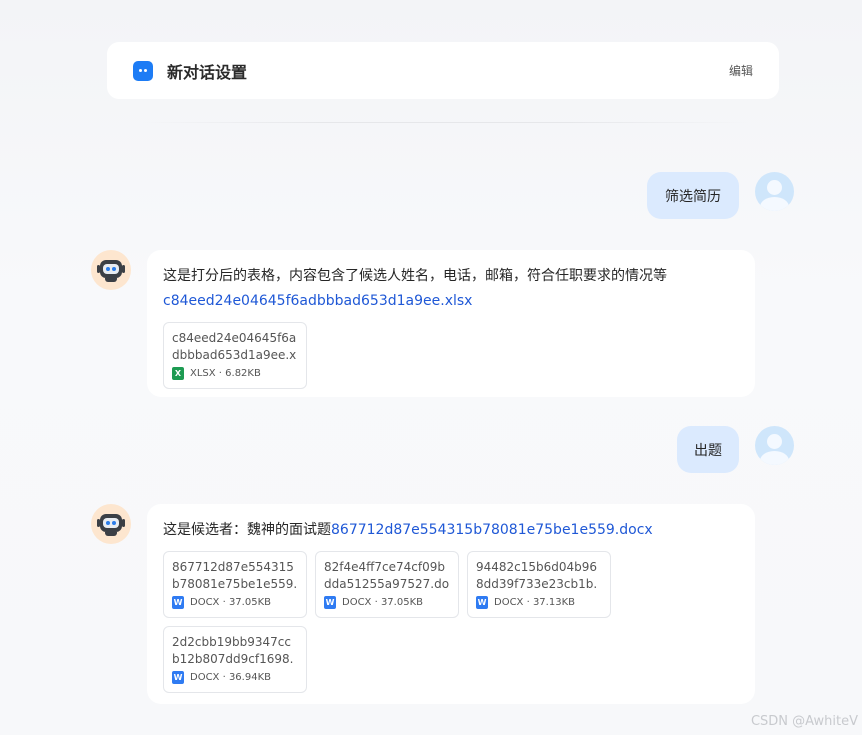 The width and height of the screenshot is (862, 735). I want to click on file-meta: W DOCX · 36.94KB, so click(235, 677).